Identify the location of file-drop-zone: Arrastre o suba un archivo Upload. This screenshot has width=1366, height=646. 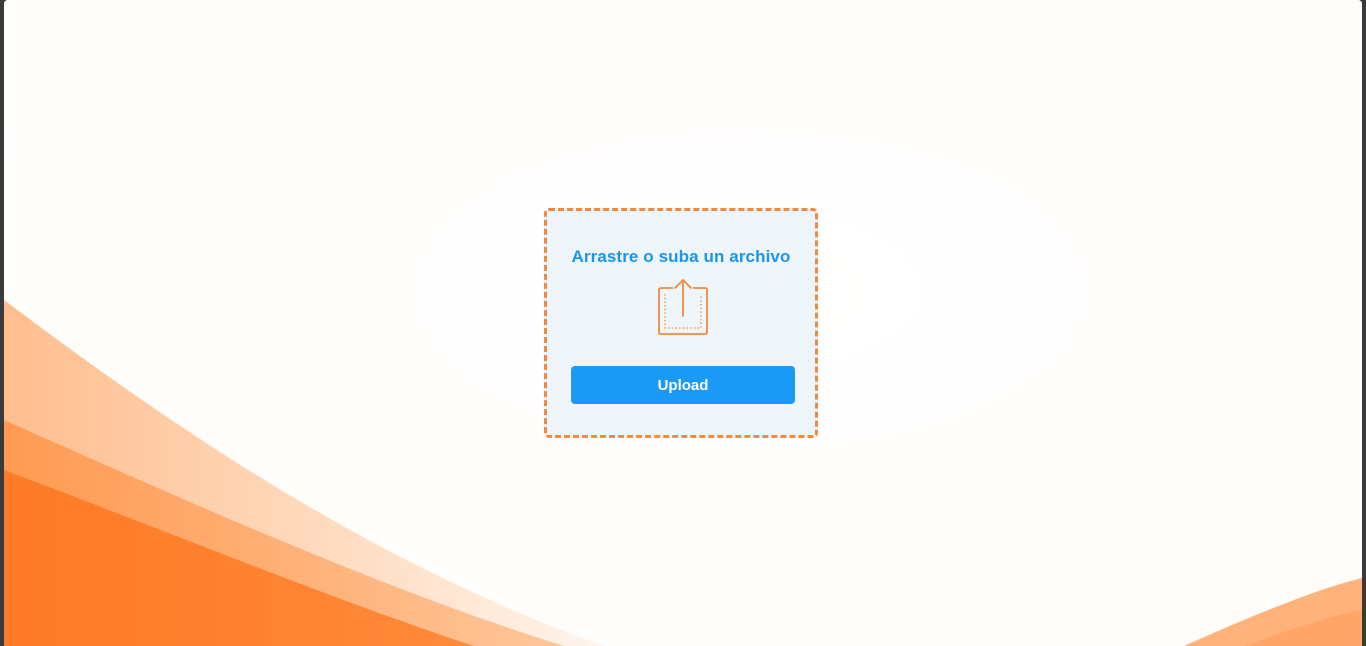
(681, 323).